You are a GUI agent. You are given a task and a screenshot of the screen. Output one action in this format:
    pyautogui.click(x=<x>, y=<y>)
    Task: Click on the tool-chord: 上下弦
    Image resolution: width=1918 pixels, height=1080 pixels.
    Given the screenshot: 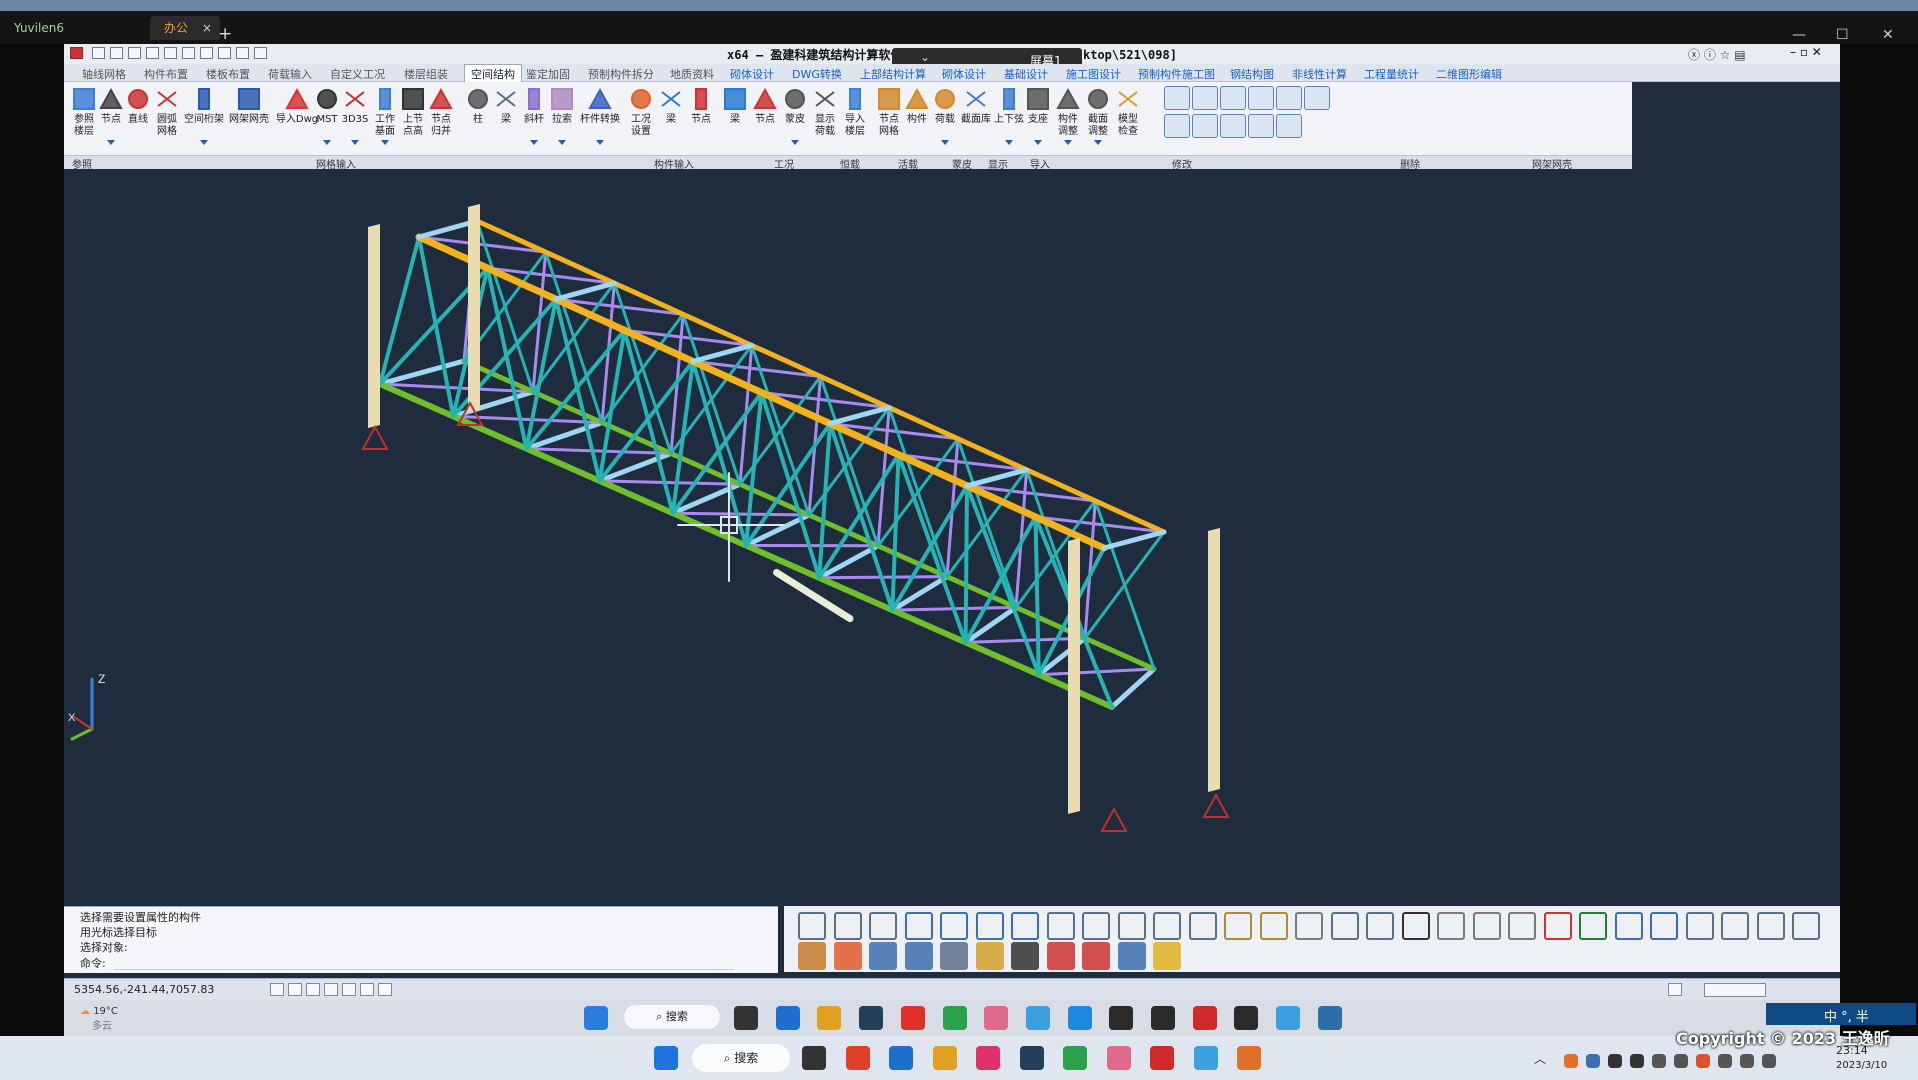 What is the action you would take?
    pyautogui.click(x=1009, y=115)
    